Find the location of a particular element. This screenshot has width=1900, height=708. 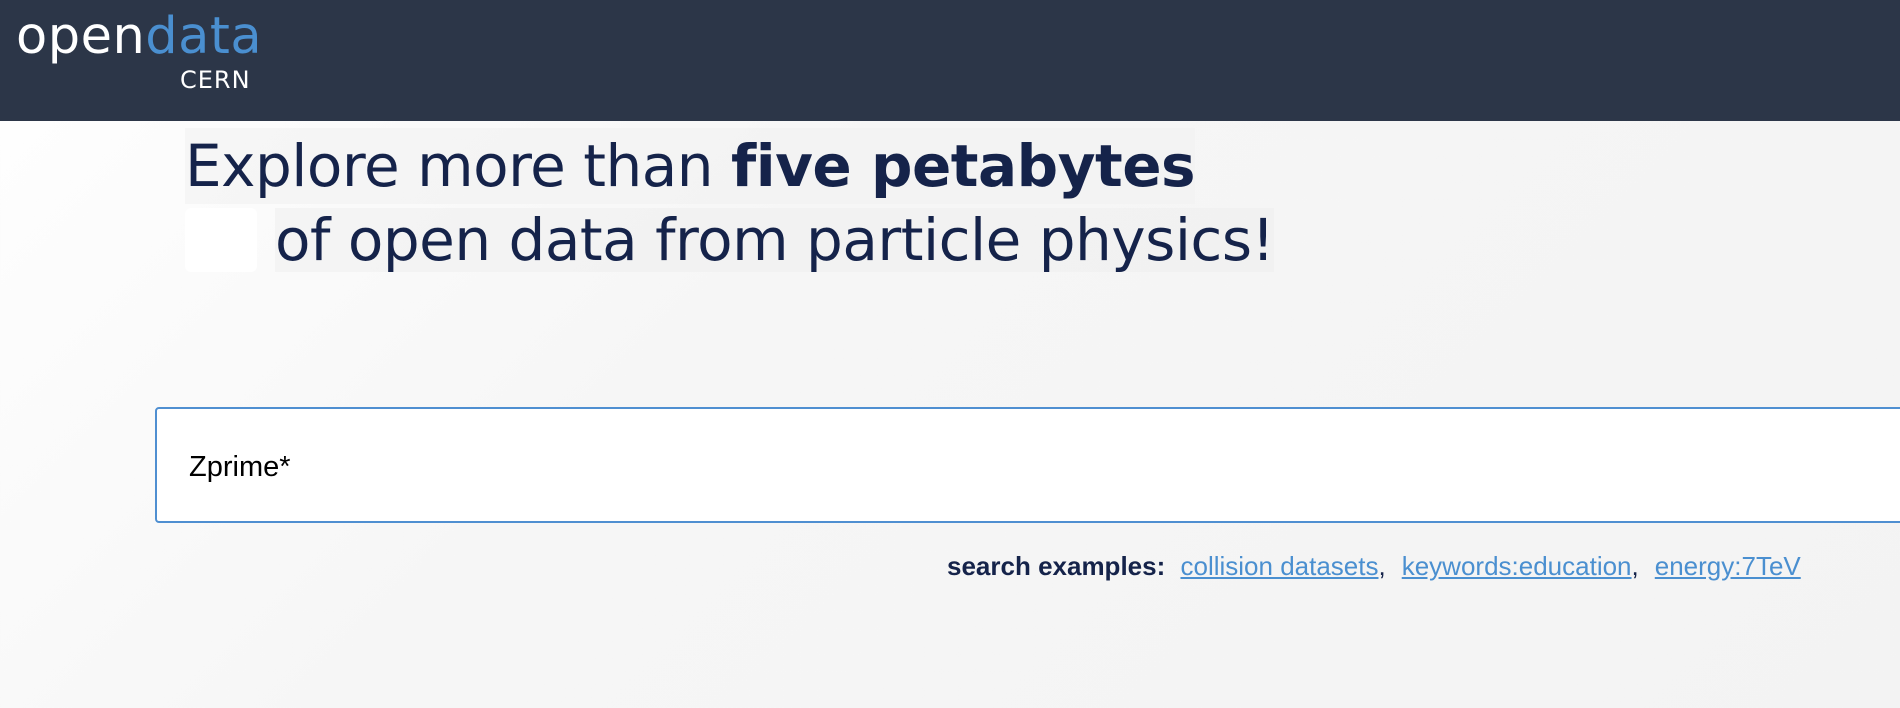

hero-line-1: Explore more than five petabytes is located at coordinates (690, 166).